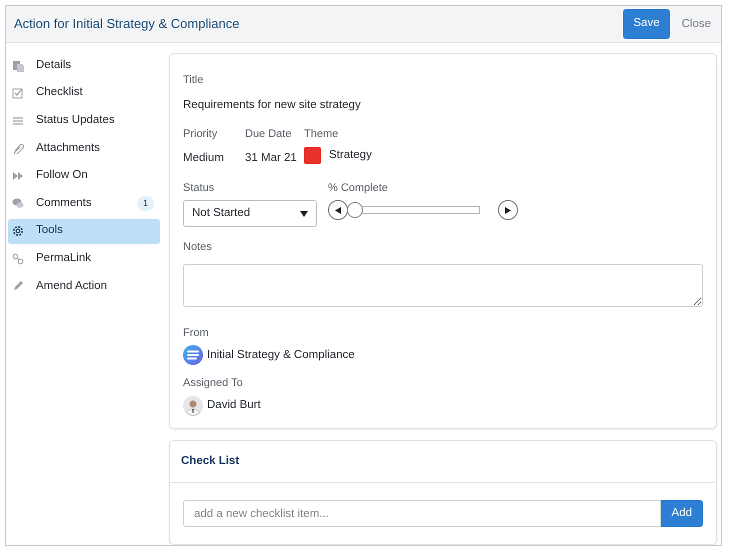 The width and height of the screenshot is (730, 551). What do you see at coordinates (84, 93) in the screenshot?
I see `sidebar-item: Checklist` at bounding box center [84, 93].